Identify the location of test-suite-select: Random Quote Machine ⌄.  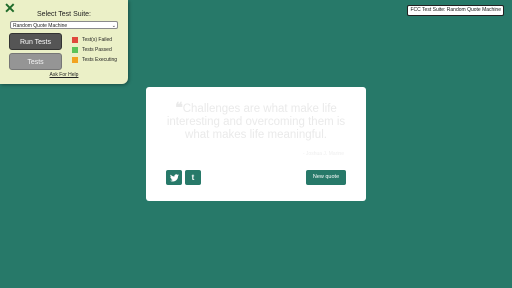
(64, 25).